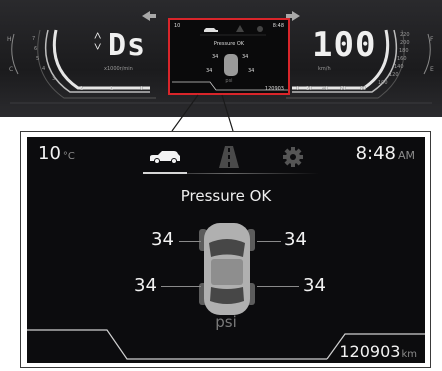 The height and width of the screenshot is (371, 442). Describe the element at coordinates (325, 89) in the screenshot. I see `speed-tick: 40` at that location.